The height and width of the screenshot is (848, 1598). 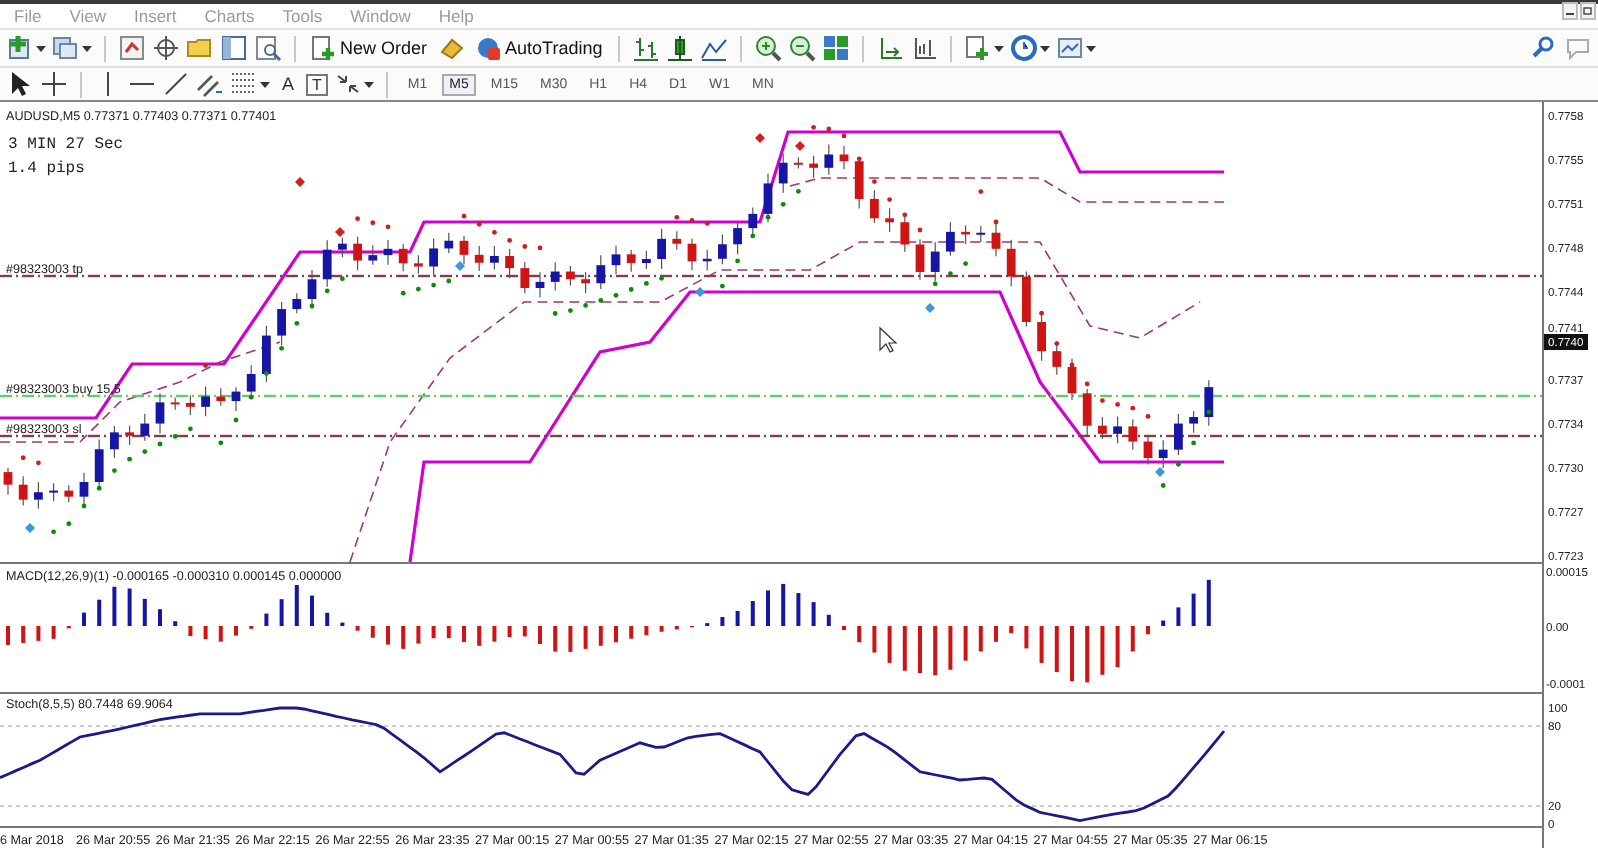 I want to click on autotrading-button: AutoTrading, so click(x=539, y=48).